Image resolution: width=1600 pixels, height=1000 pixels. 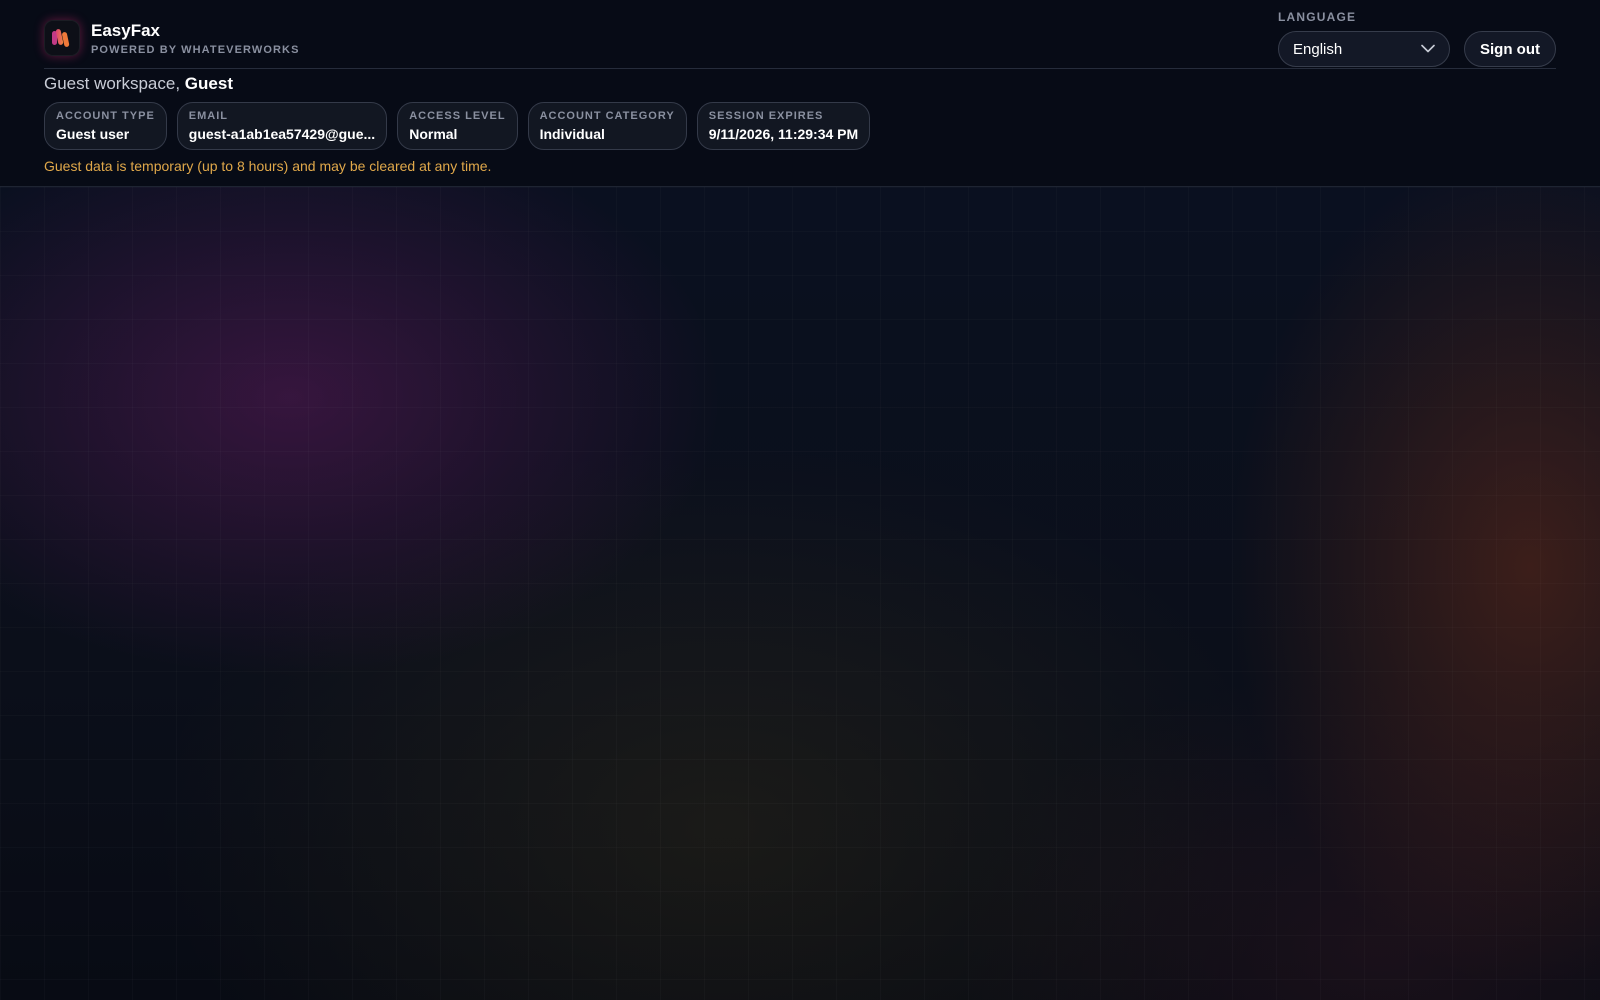 What do you see at coordinates (607, 116) in the screenshot?
I see `chip-label: ACCOUNT CATEGORY` at bounding box center [607, 116].